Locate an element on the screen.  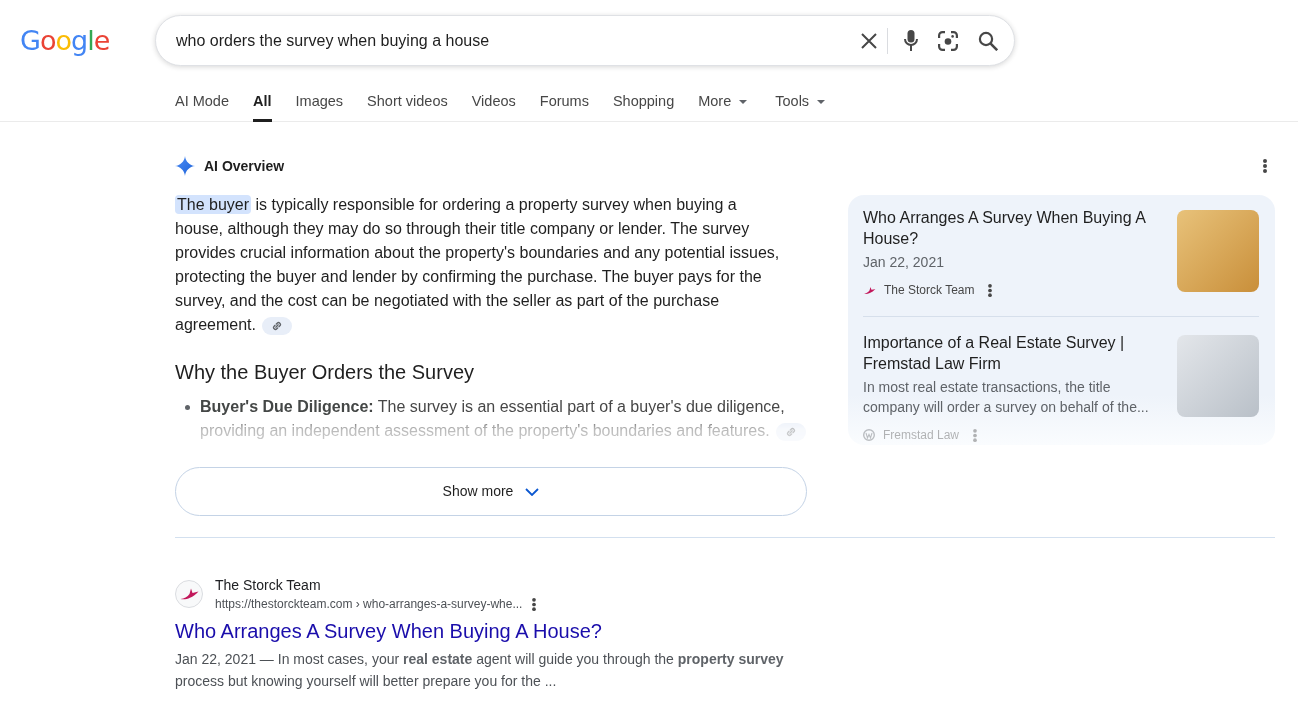
source-title-link: Importance of a Real Estate Survey | Fremstad Law Firm is located at coordinates (1012, 353).